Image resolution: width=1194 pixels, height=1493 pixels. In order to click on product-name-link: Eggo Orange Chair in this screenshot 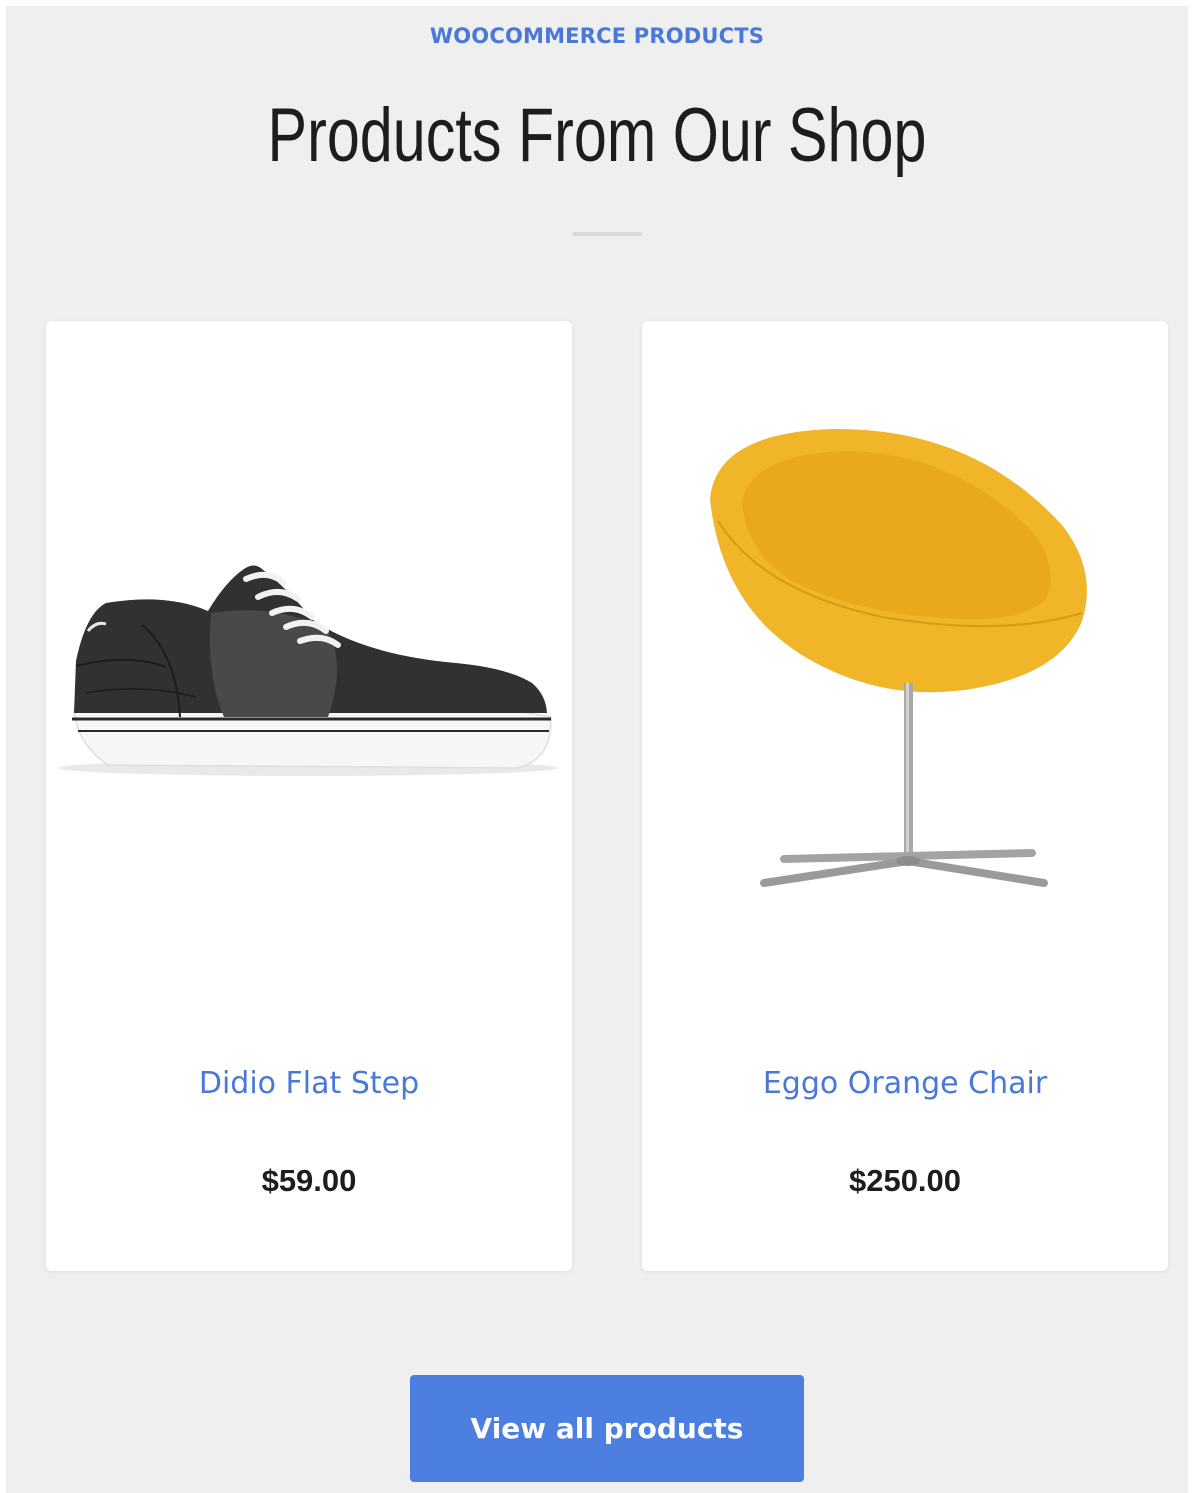, I will do `click(905, 1083)`.